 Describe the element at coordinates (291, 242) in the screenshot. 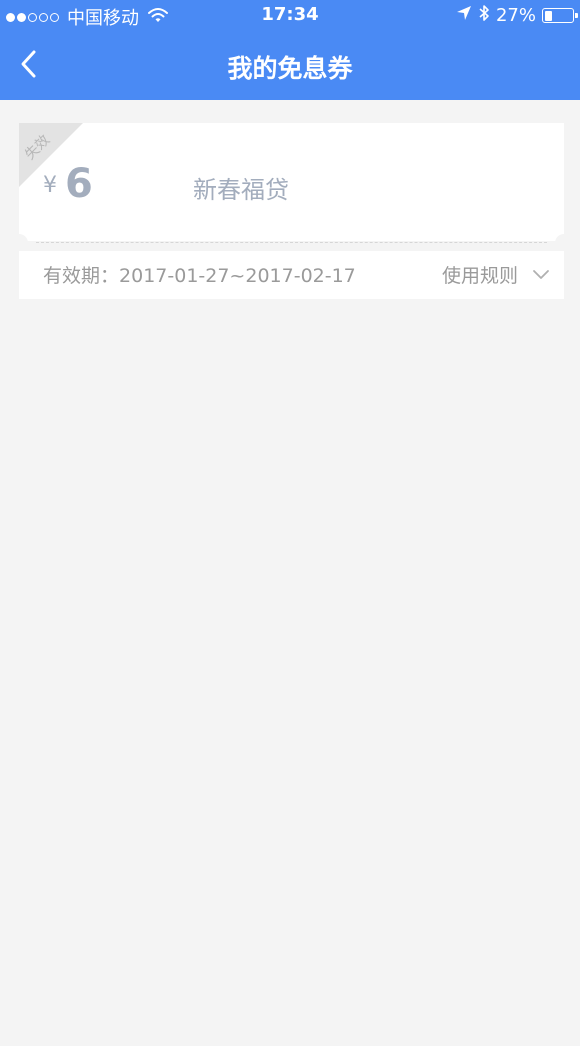

I see `dashed-divider` at that location.